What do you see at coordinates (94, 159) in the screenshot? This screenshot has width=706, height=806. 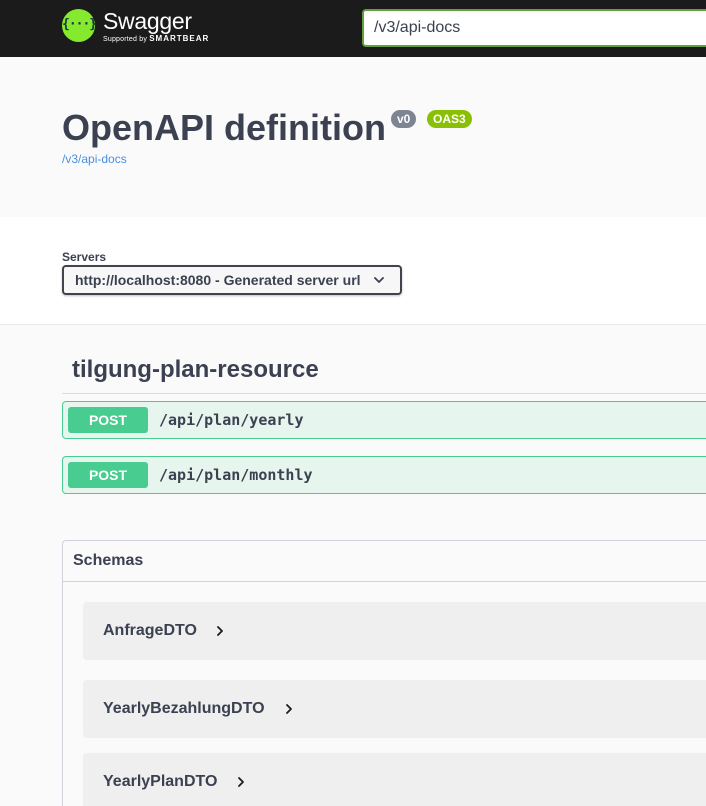 I see `api-docs-link: /v3/api-docs` at bounding box center [94, 159].